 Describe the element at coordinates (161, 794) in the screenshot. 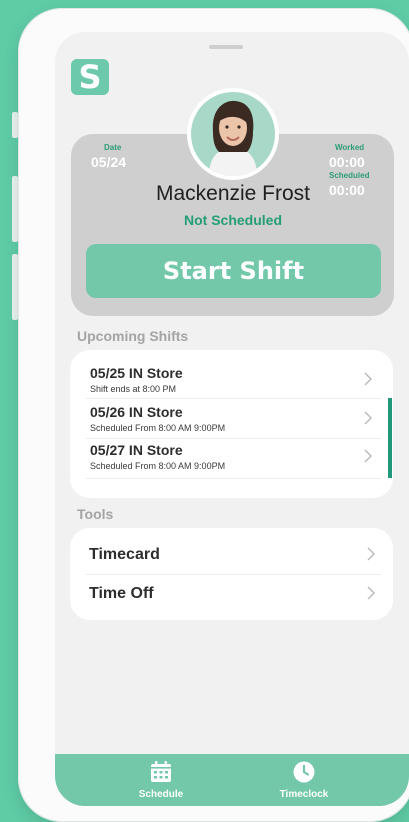

I see `tab-label: Schedule` at that location.